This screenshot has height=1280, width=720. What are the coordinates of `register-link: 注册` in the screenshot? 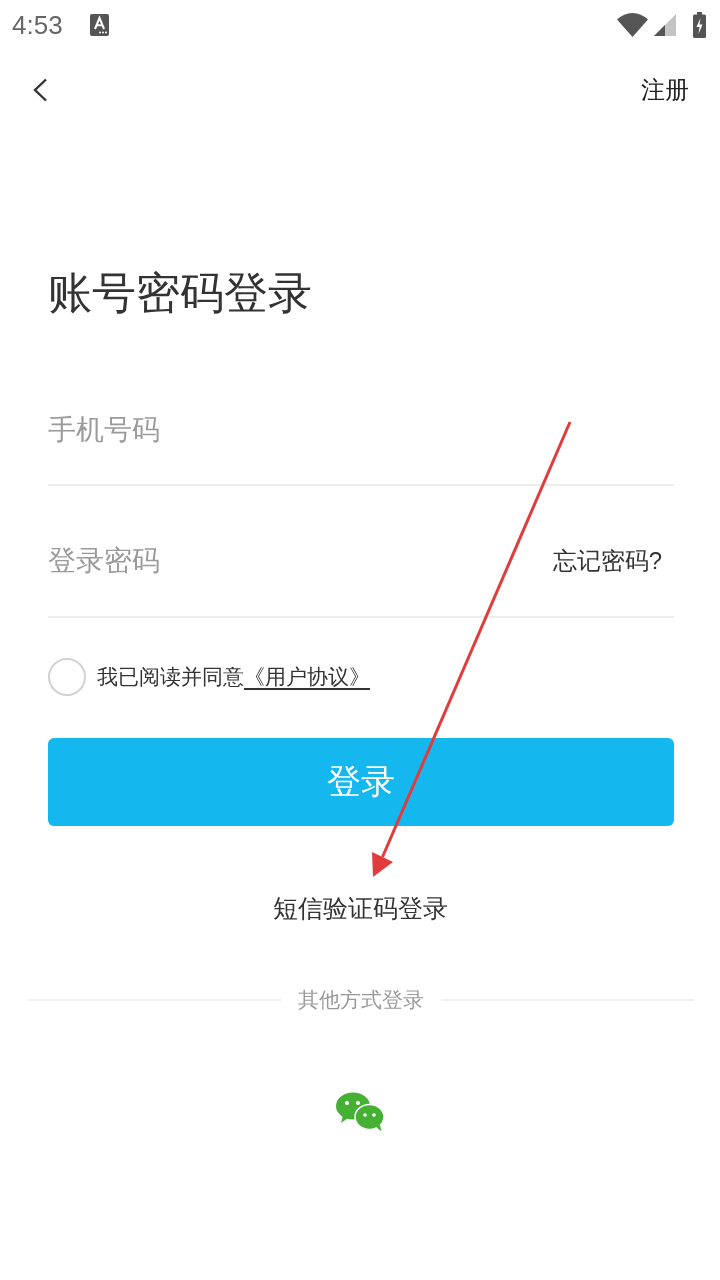 It's located at (665, 90).